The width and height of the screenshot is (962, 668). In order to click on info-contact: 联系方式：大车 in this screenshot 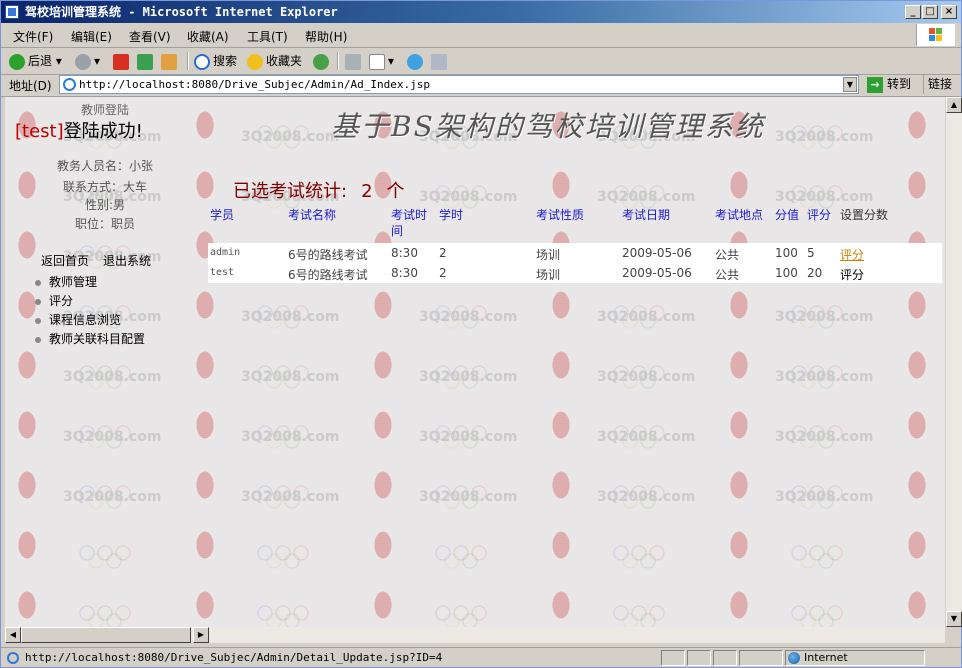, I will do `click(104, 187)`.